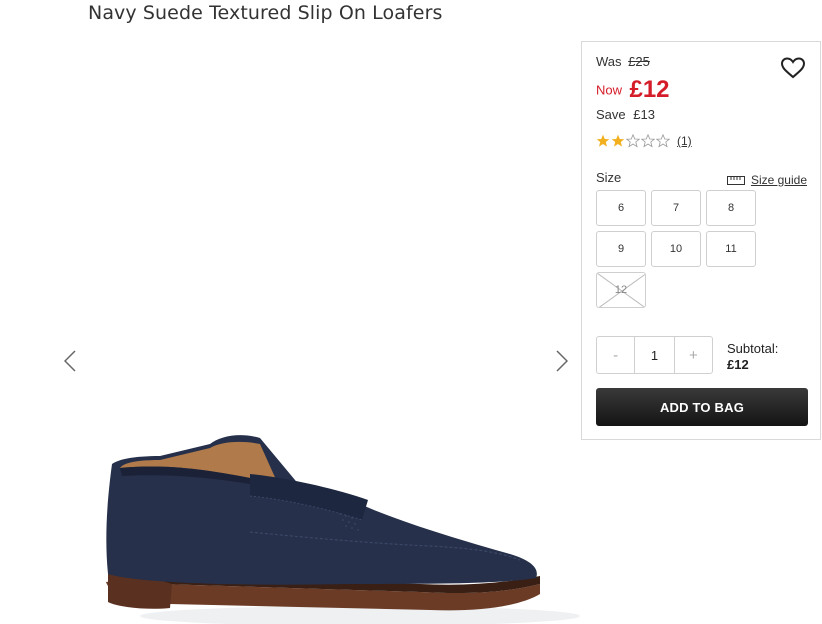  I want to click on chevron-right-icon, so click(562, 361).